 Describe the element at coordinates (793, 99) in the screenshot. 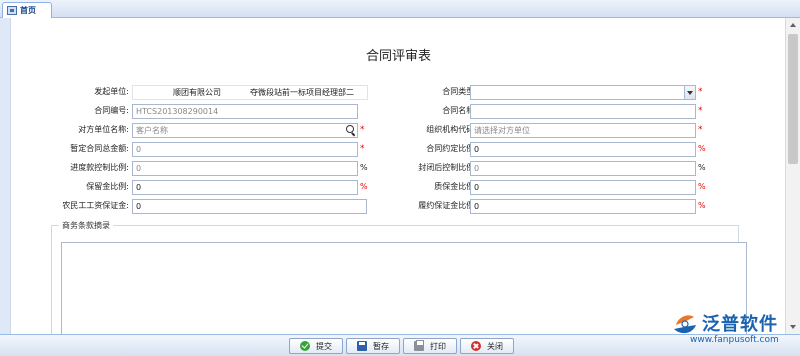

I see `scroll-thumb` at that location.